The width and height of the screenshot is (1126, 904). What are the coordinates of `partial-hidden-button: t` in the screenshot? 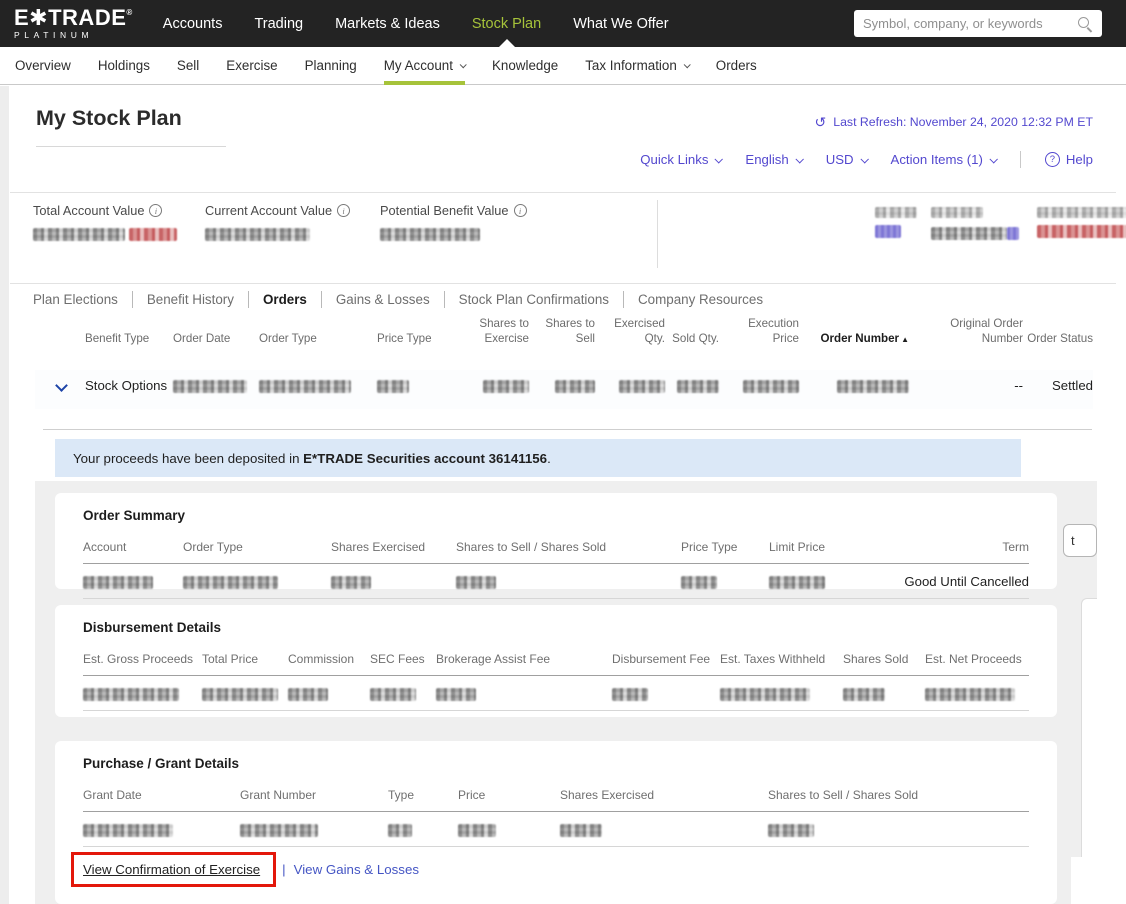 It's located at (1080, 540).